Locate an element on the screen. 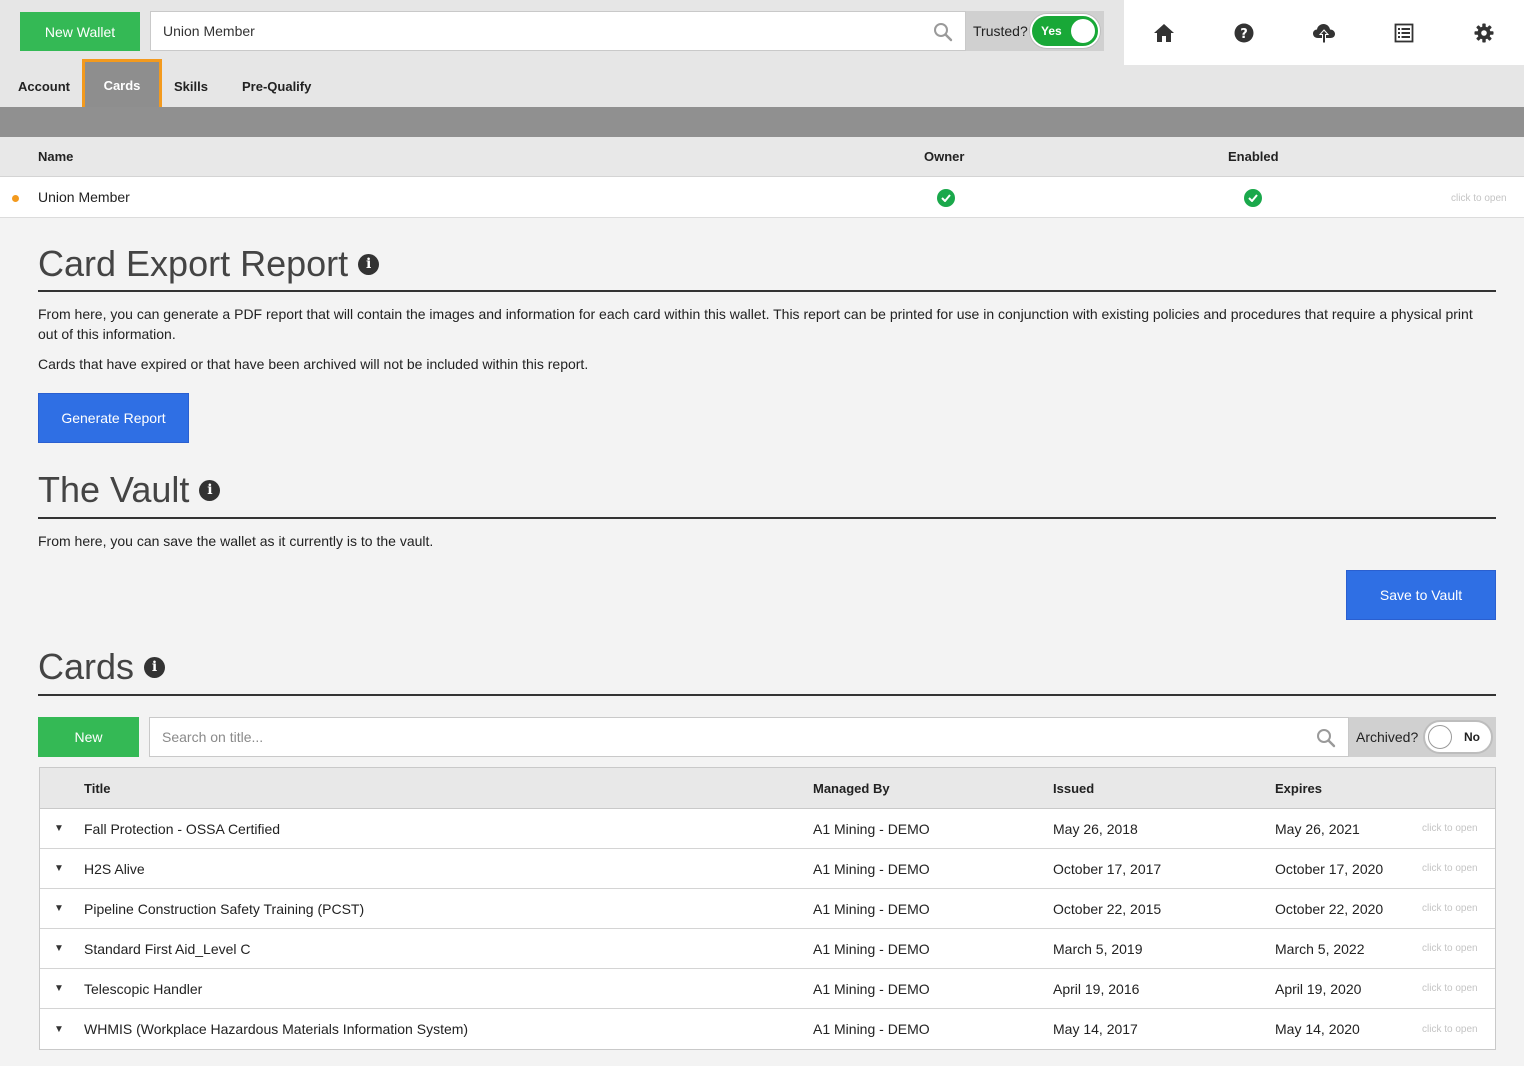 The height and width of the screenshot is (1066, 1524). trusted-toggle-label: Yes is located at coordinates (1051, 31).